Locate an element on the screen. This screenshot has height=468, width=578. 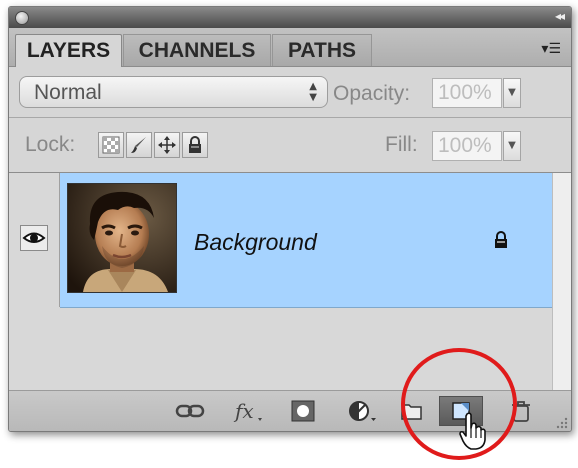
chevron-updown-icon: ▲ ▼ is located at coordinates (313, 92).